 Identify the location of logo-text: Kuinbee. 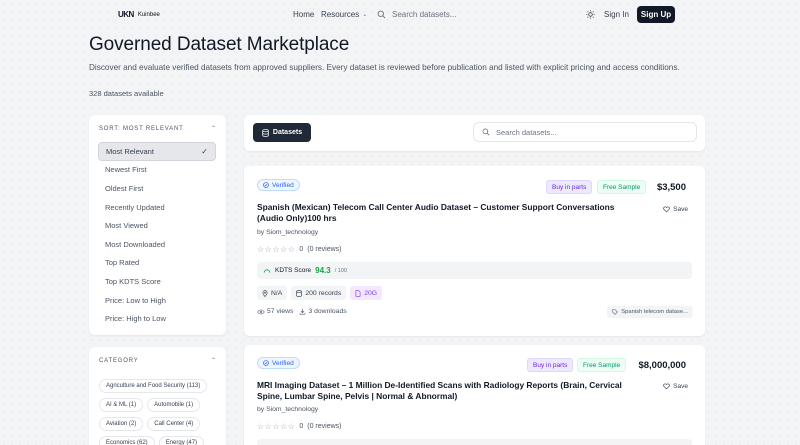
(148, 14).